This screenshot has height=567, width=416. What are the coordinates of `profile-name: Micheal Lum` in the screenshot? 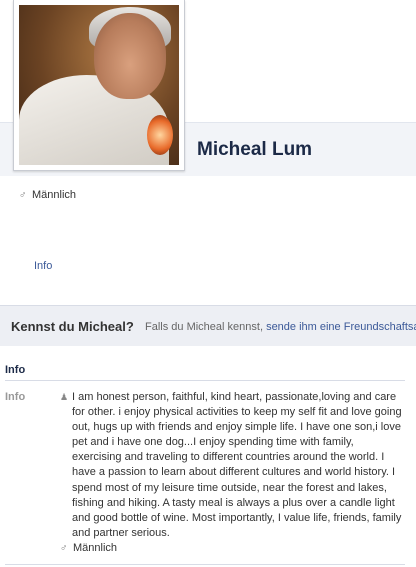 It's located at (255, 149).